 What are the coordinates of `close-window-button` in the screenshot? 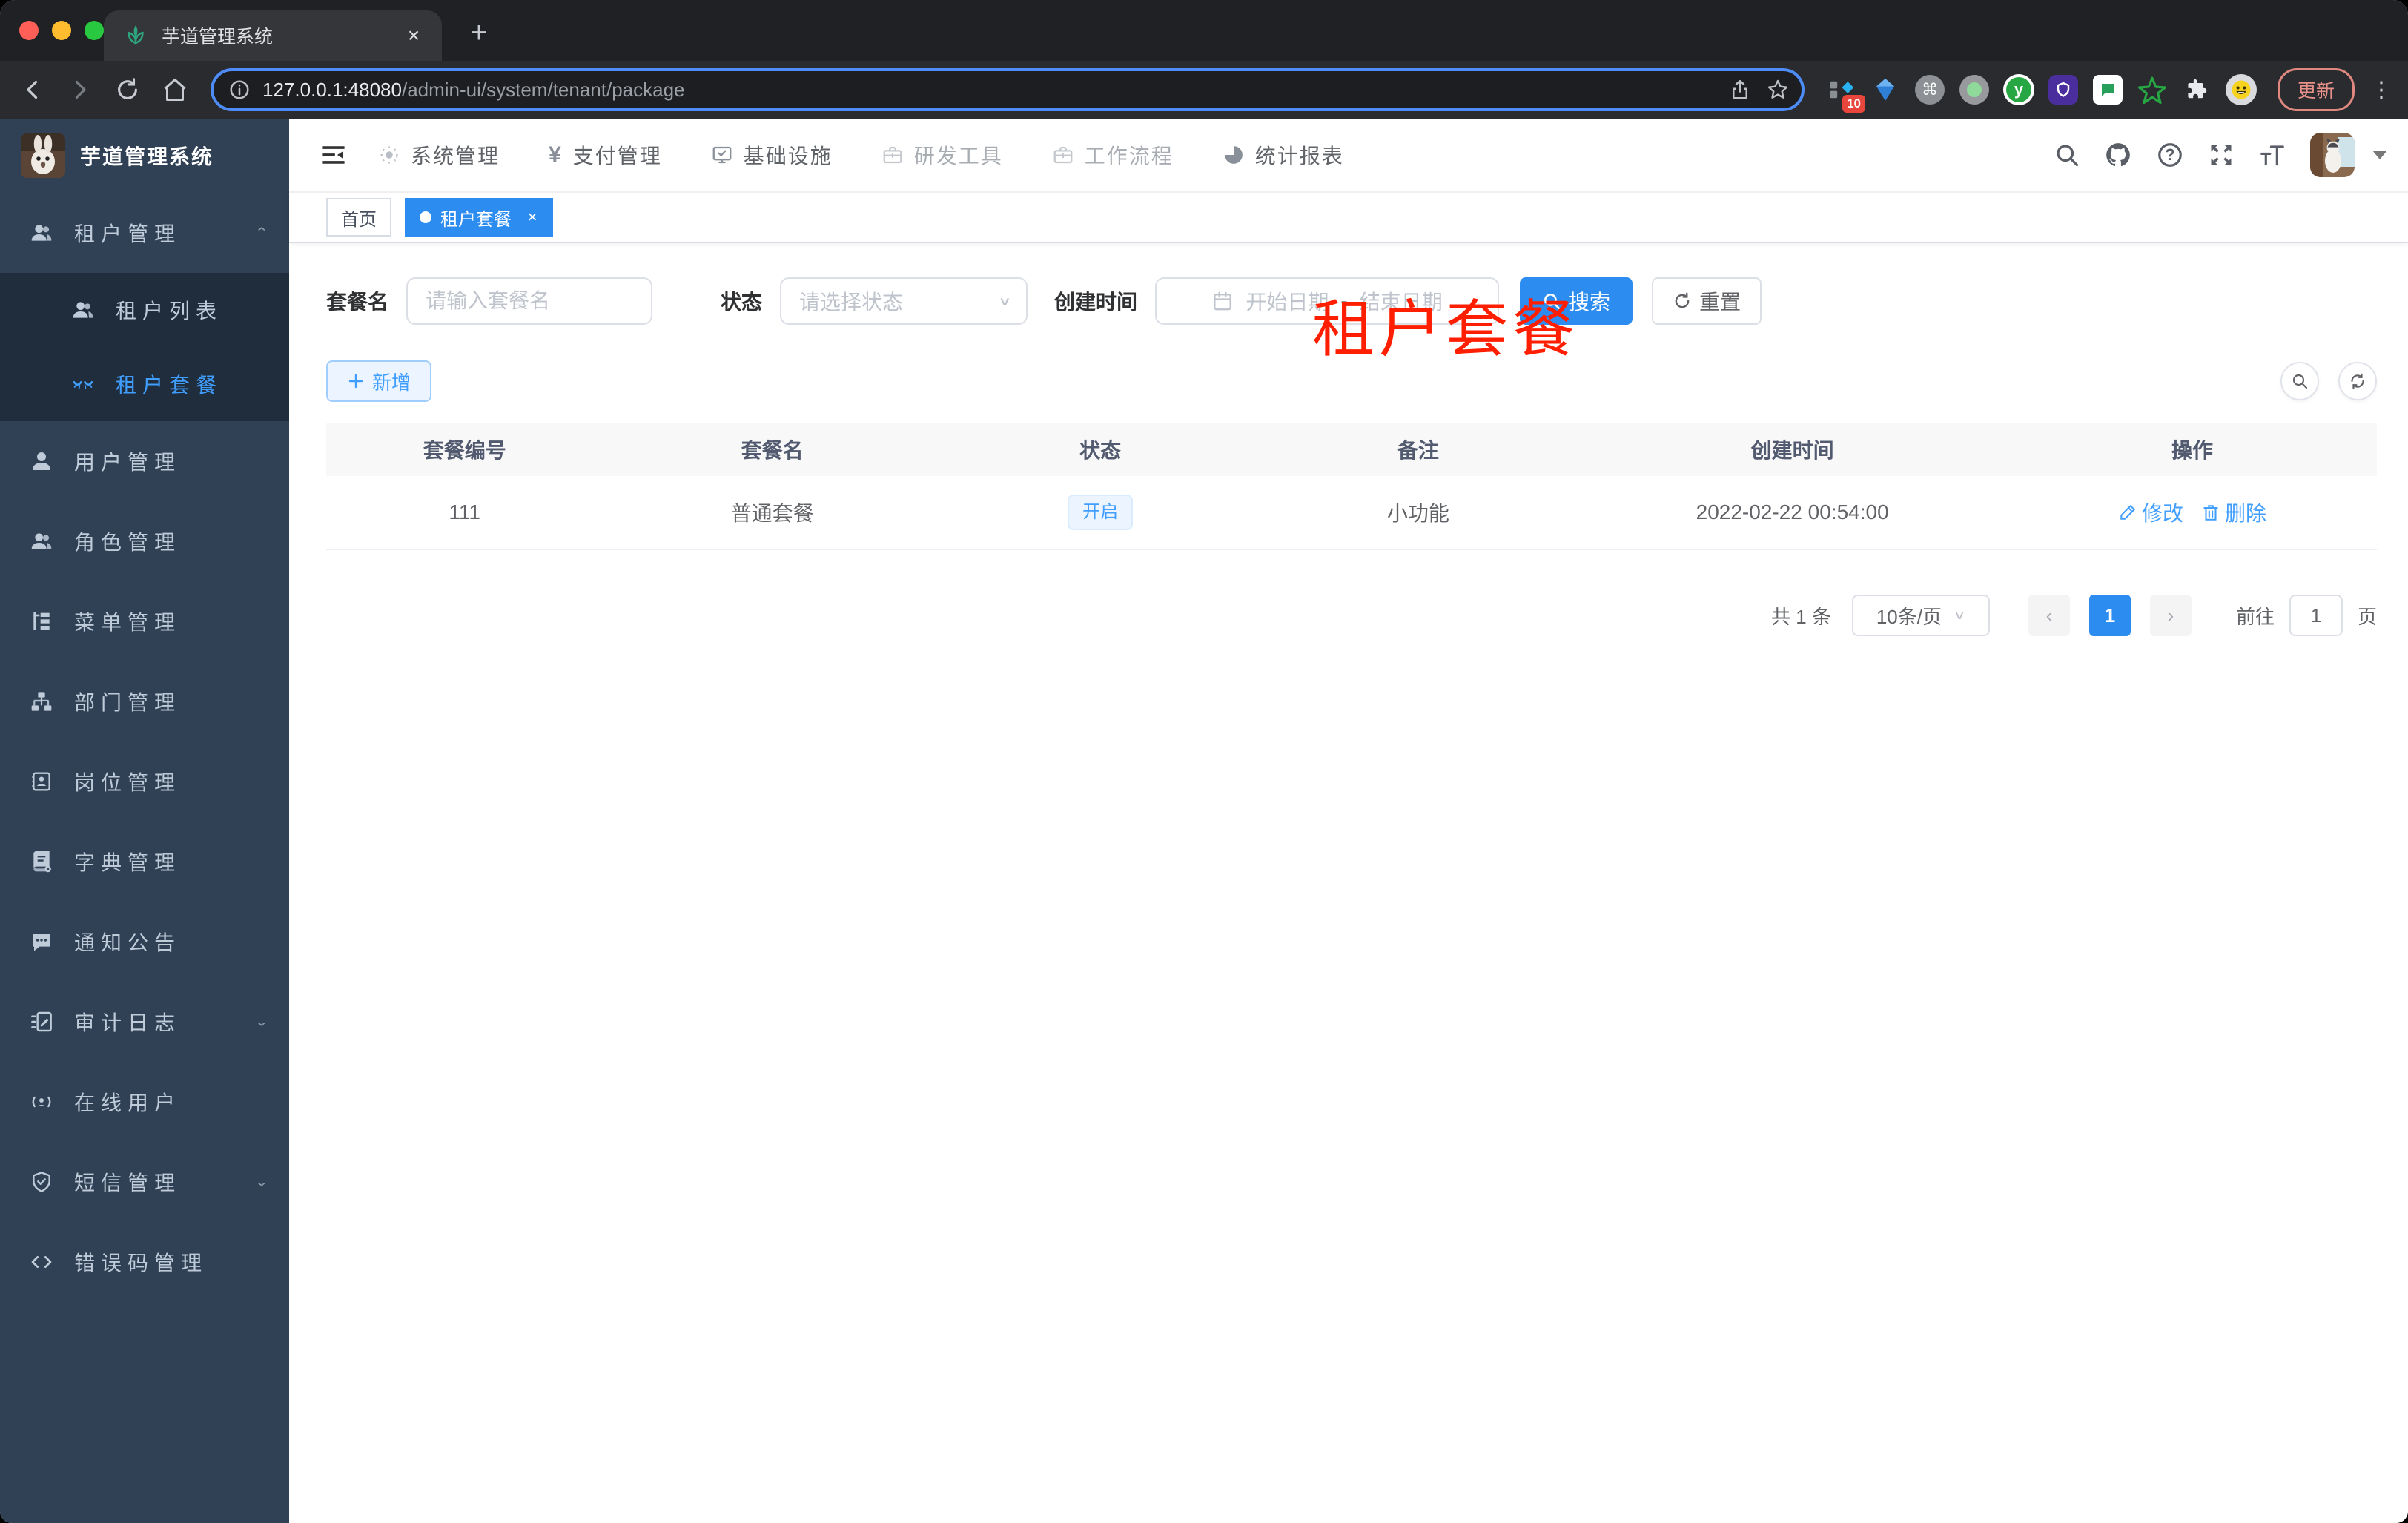 It's located at (29, 31).